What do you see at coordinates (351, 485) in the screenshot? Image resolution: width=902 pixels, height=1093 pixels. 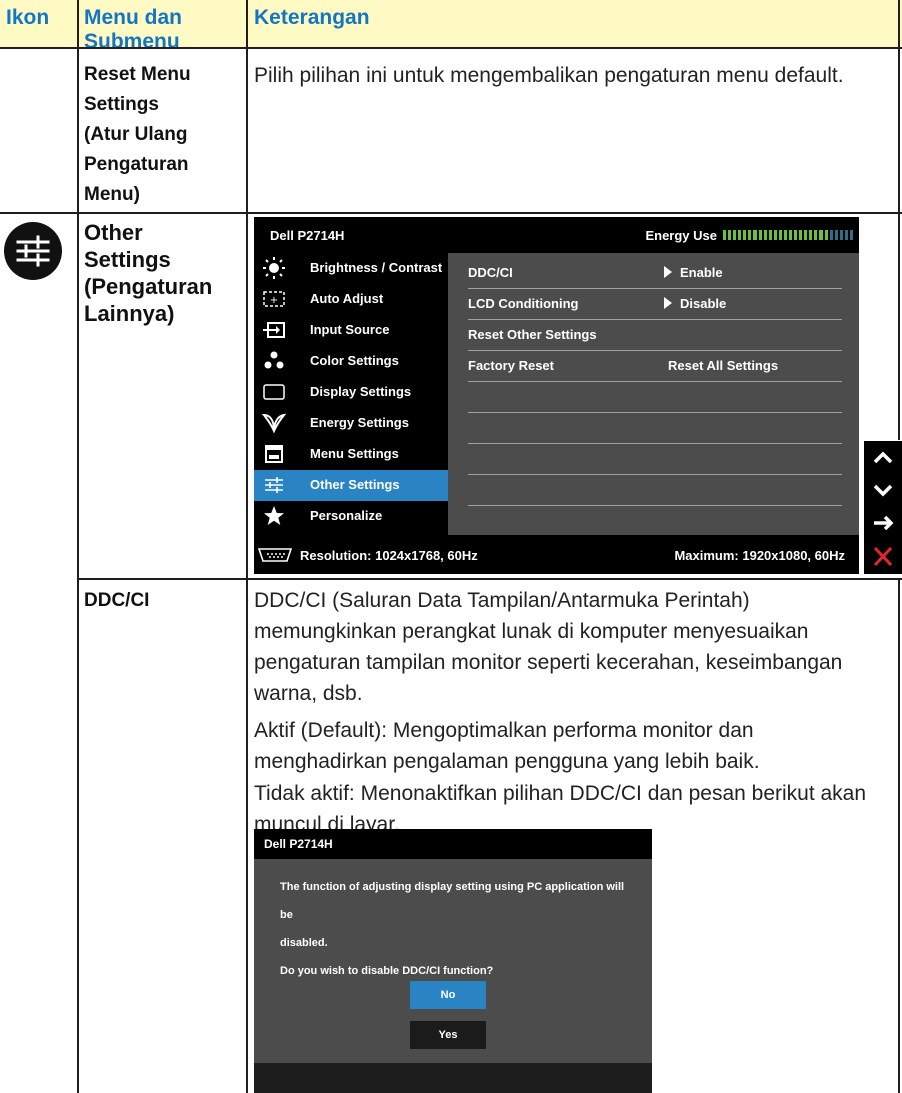 I see `osd-item-other-settings: Other Settings` at bounding box center [351, 485].